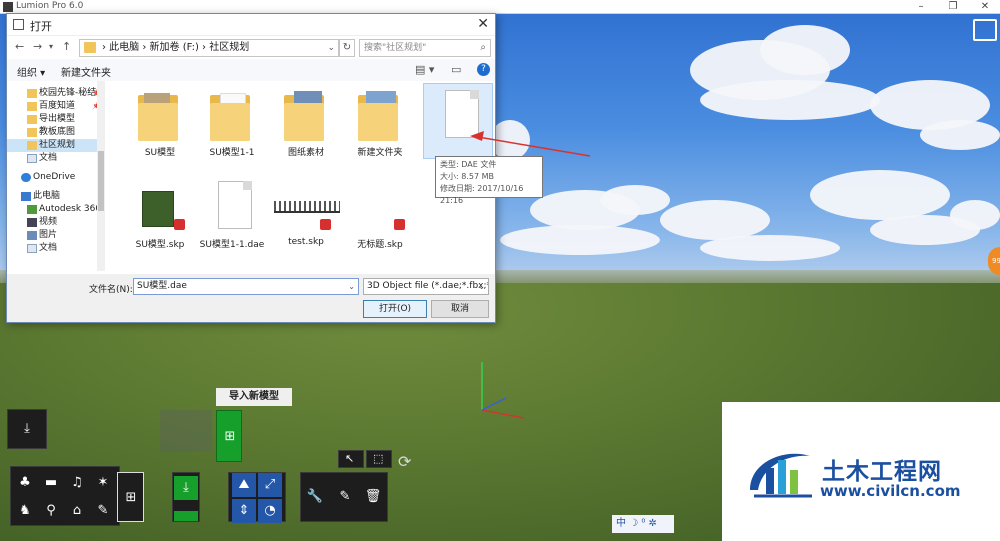 The height and width of the screenshot is (541, 1000). I want to click on nav-scrollbar, so click(101, 176).